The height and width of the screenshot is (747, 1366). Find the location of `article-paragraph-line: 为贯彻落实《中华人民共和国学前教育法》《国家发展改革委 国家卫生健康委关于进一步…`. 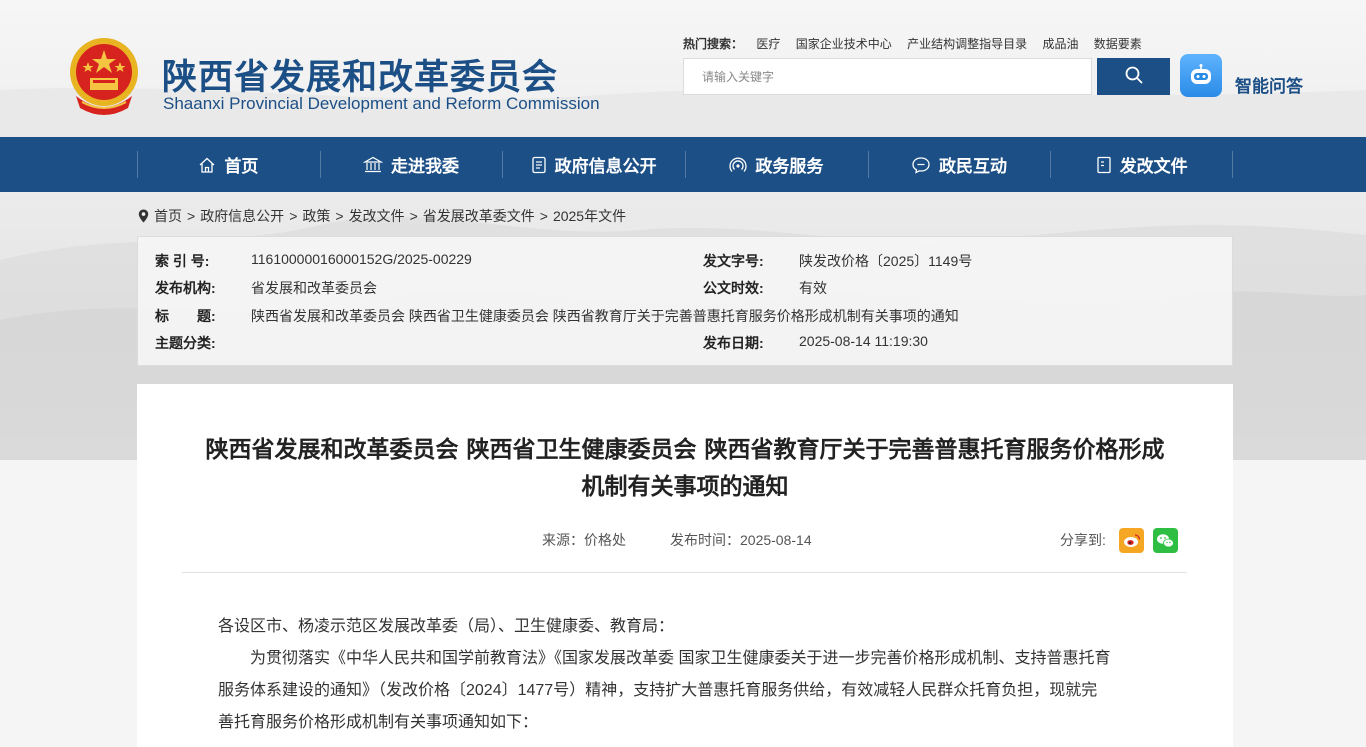

article-paragraph-line: 为贯彻落实《中华人民共和国学前教育法》《国家发展改革委 国家卫生健康委关于进一步… is located at coordinates (680, 658).